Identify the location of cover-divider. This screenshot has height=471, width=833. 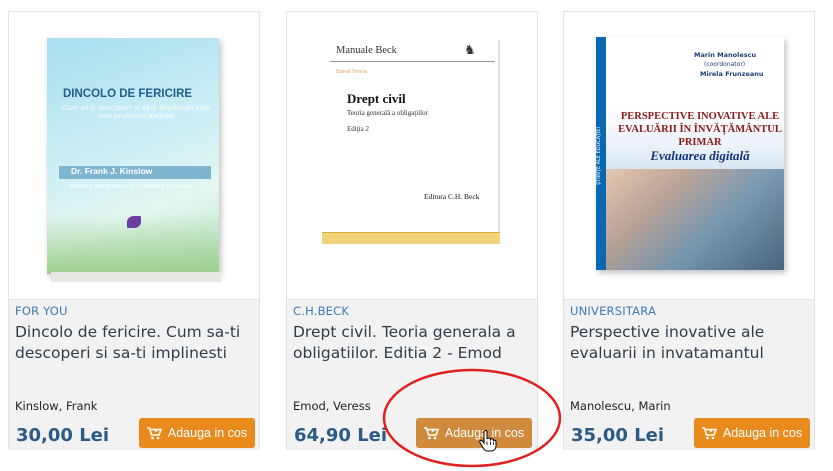
(412, 61).